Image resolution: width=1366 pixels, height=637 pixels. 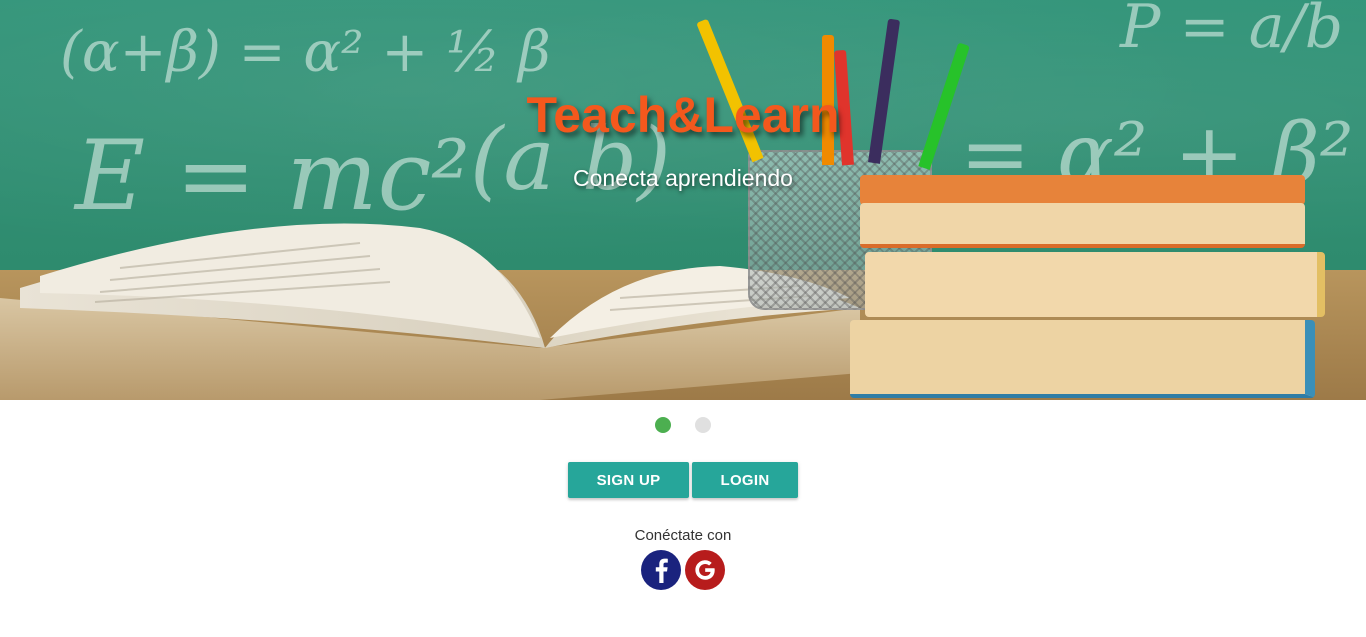 What do you see at coordinates (1232, 31) in the screenshot?
I see `chalk-formula: P = a/b` at bounding box center [1232, 31].